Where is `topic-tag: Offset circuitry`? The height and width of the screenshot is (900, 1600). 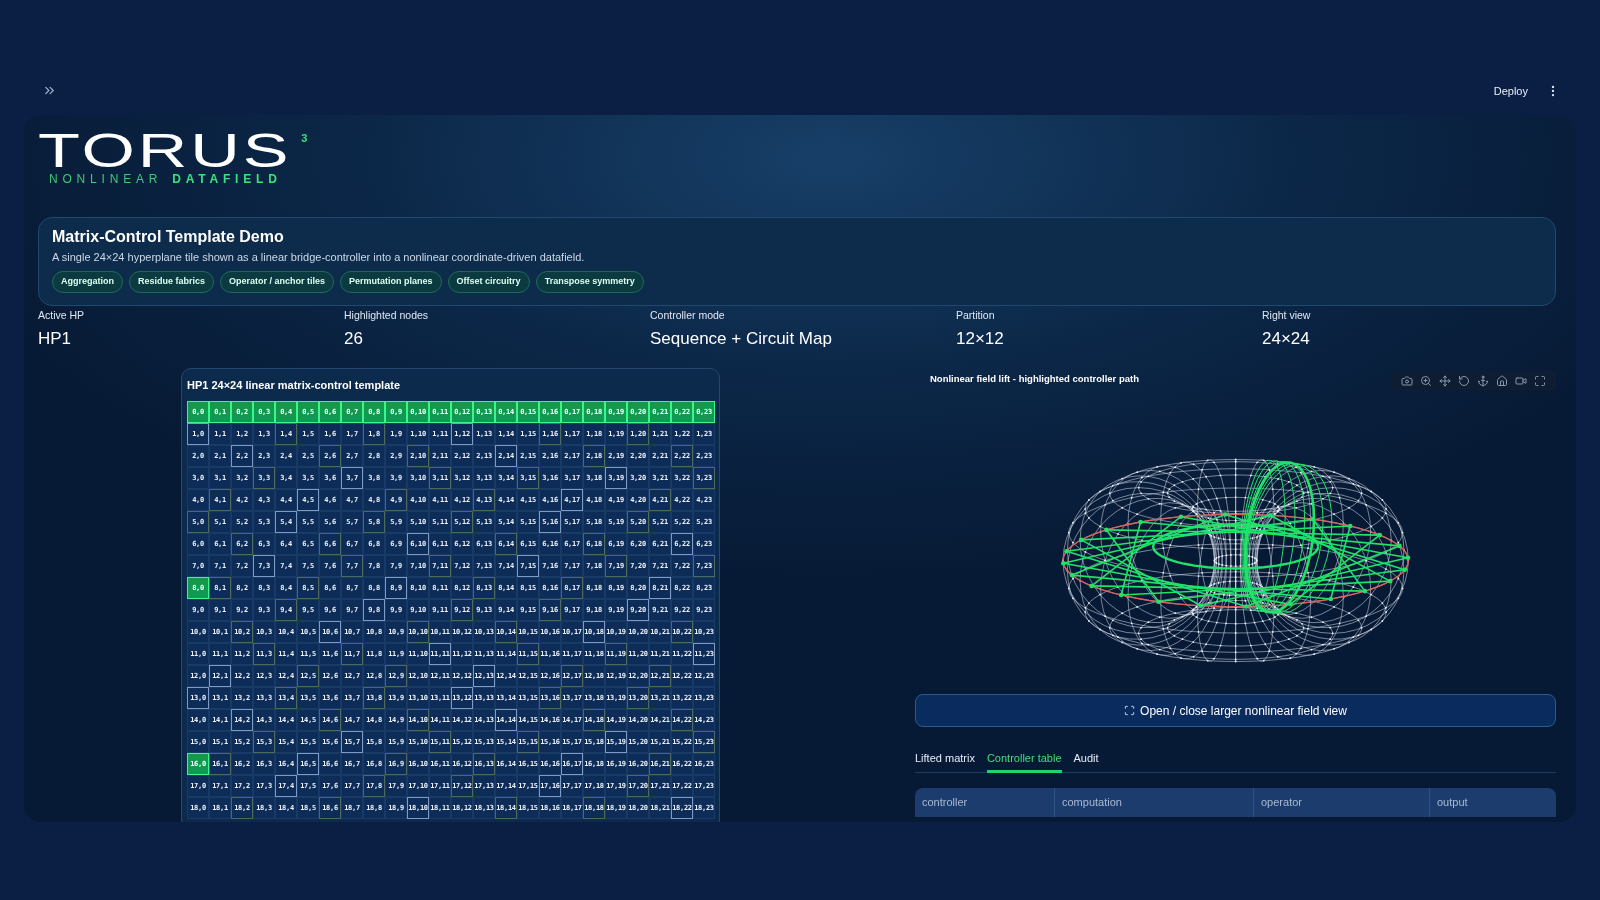
topic-tag: Offset circuitry is located at coordinates (488, 282).